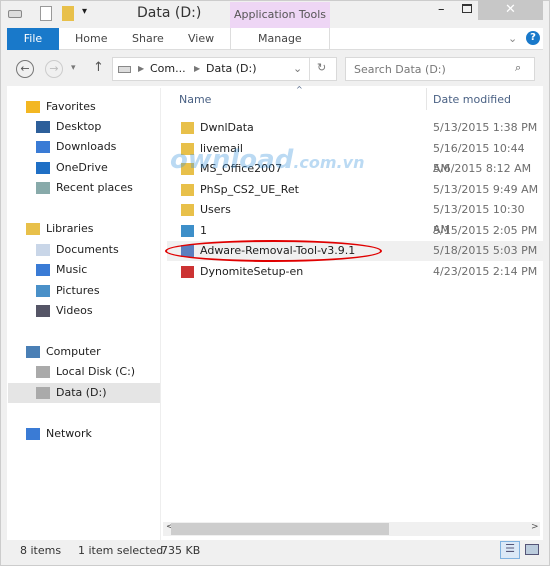 Image resolution: width=550 pixels, height=566 pixels. What do you see at coordinates (215, 209) in the screenshot?
I see `file-name: Users` at bounding box center [215, 209].